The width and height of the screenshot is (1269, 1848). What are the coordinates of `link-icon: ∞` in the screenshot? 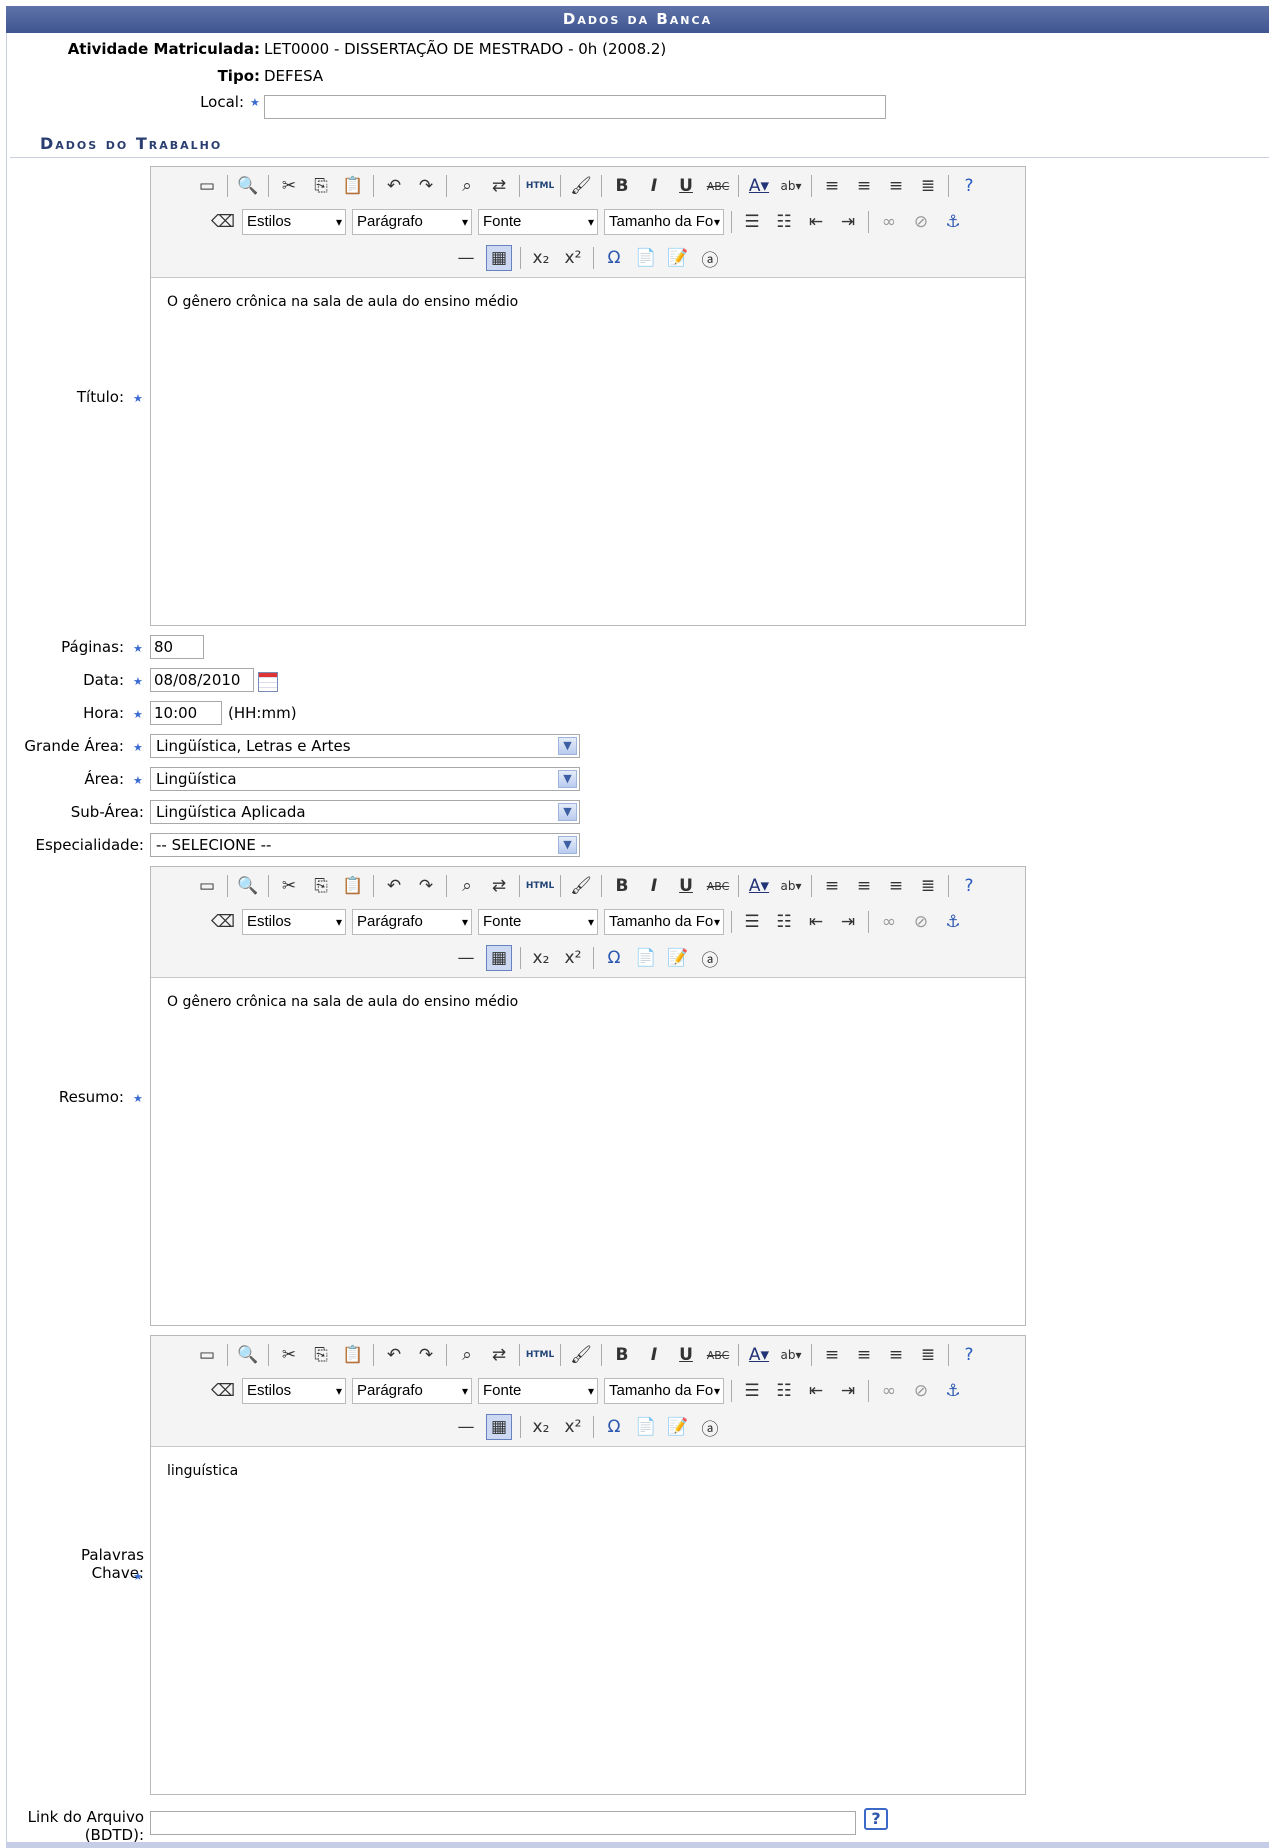 It's located at (889, 922).